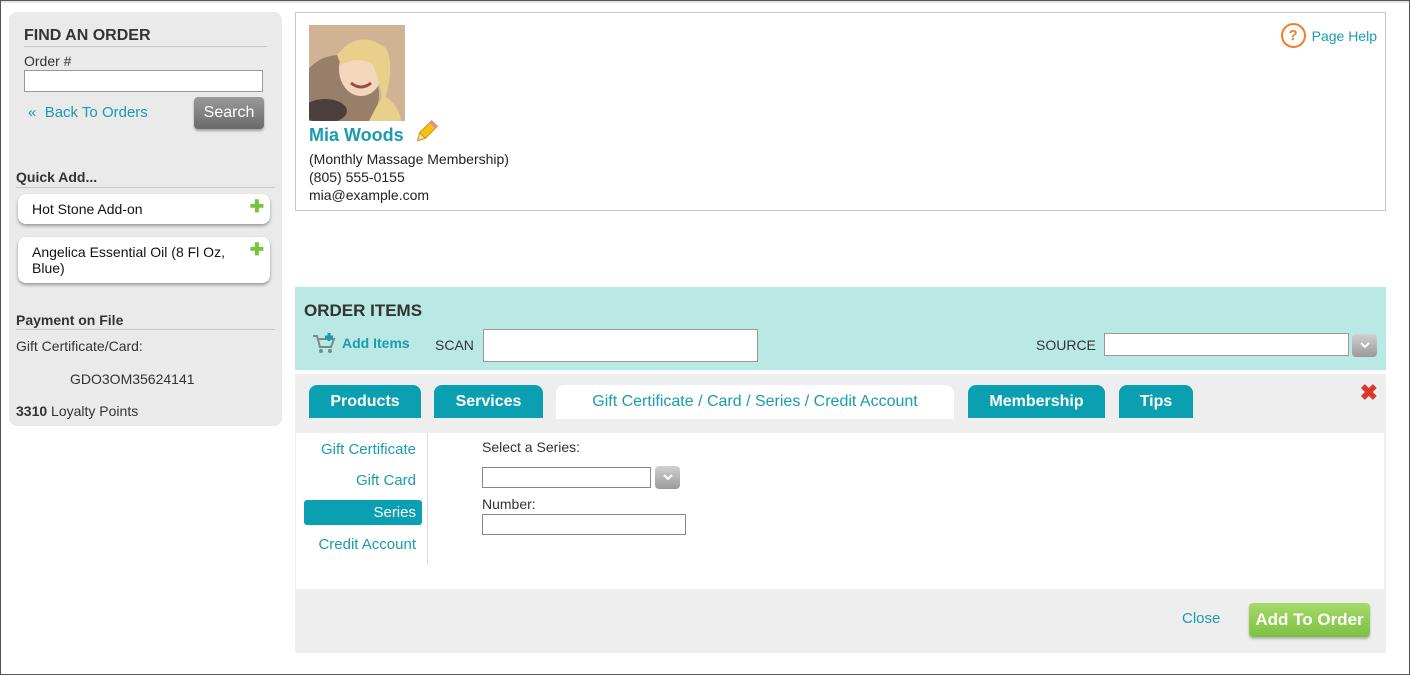 The height and width of the screenshot is (675, 1410). What do you see at coordinates (128, 260) in the screenshot?
I see `quick-add-item-label: Angelica Essential Oil (8 Fl Oz, Blue)` at bounding box center [128, 260].